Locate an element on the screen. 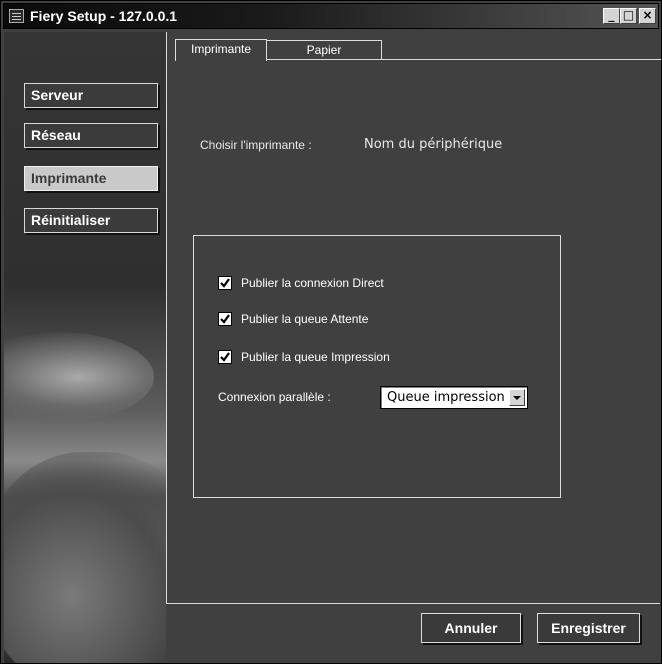 The width and height of the screenshot is (662, 664). publish-direct-checkbox is located at coordinates (225, 283).